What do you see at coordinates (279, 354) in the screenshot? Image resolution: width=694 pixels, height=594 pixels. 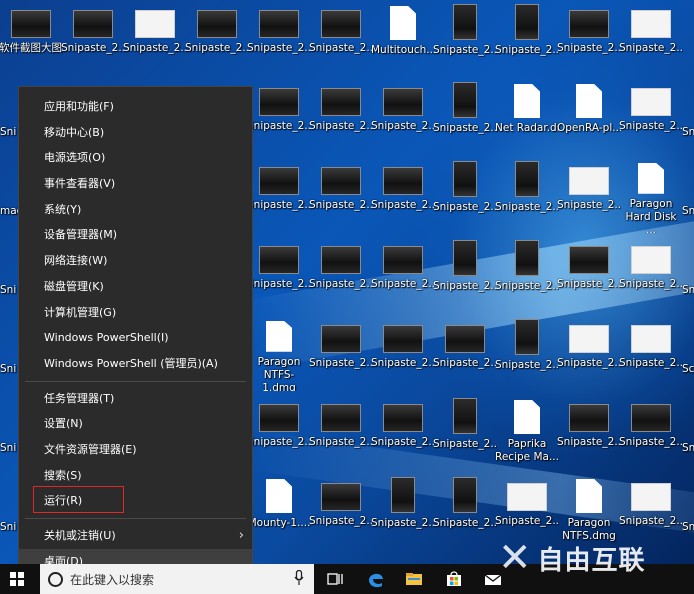 I see `desktop-icon: Paragon NTFS-1.dmg` at bounding box center [279, 354].